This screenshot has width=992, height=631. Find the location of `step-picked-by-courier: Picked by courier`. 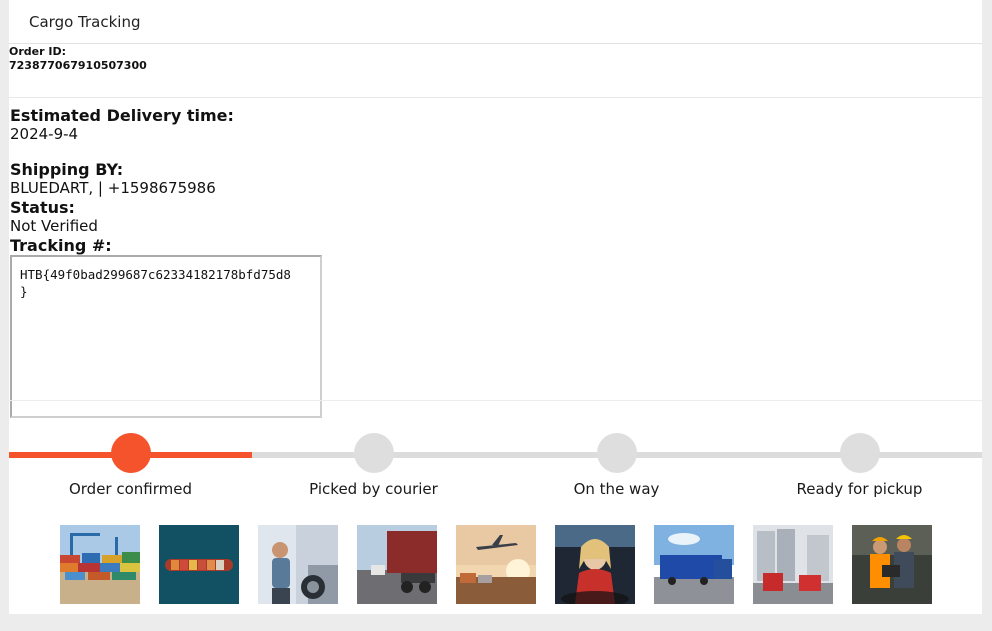

step-picked-by-courier: Picked by courier is located at coordinates (373, 465).